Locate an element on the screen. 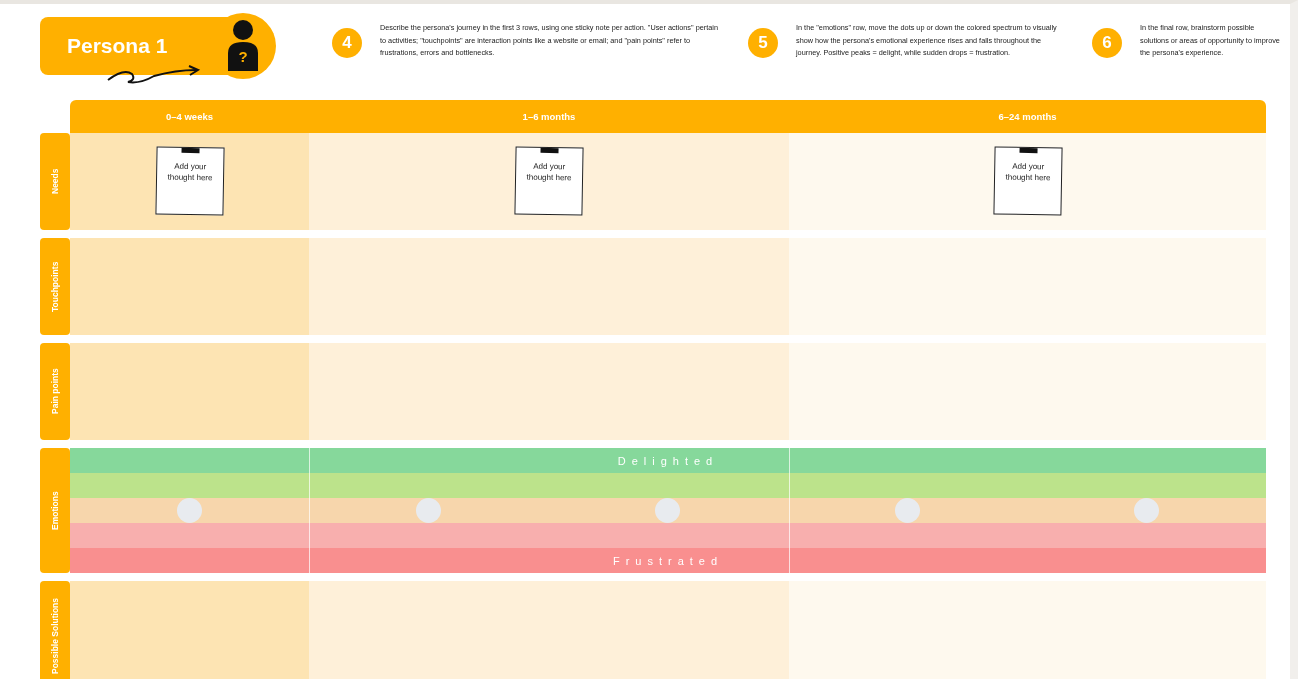  emotion-band: Frustrated is located at coordinates (668, 560).